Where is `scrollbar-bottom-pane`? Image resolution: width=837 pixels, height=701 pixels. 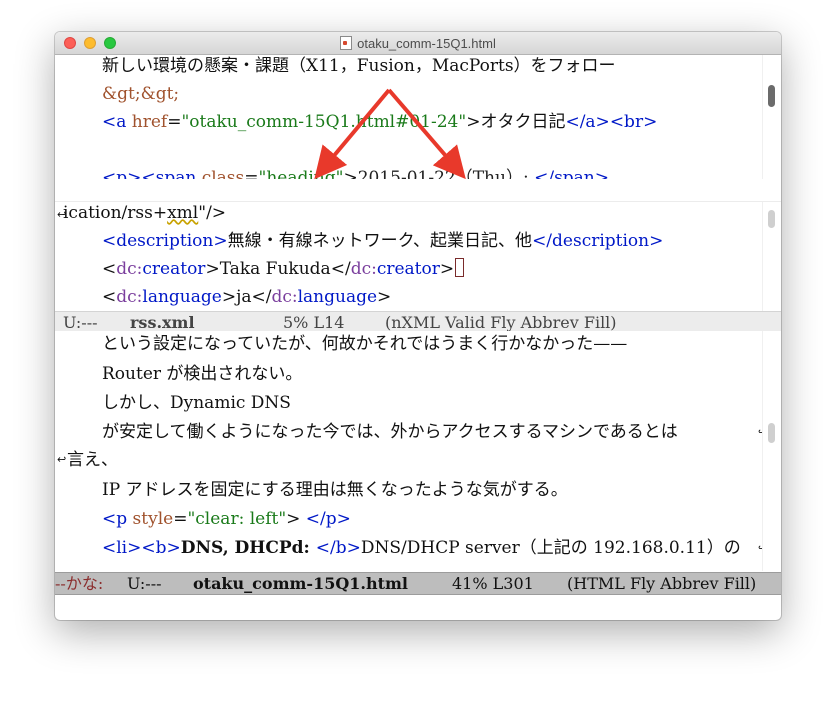
scrollbar-bottom-pane is located at coordinates (771, 451).